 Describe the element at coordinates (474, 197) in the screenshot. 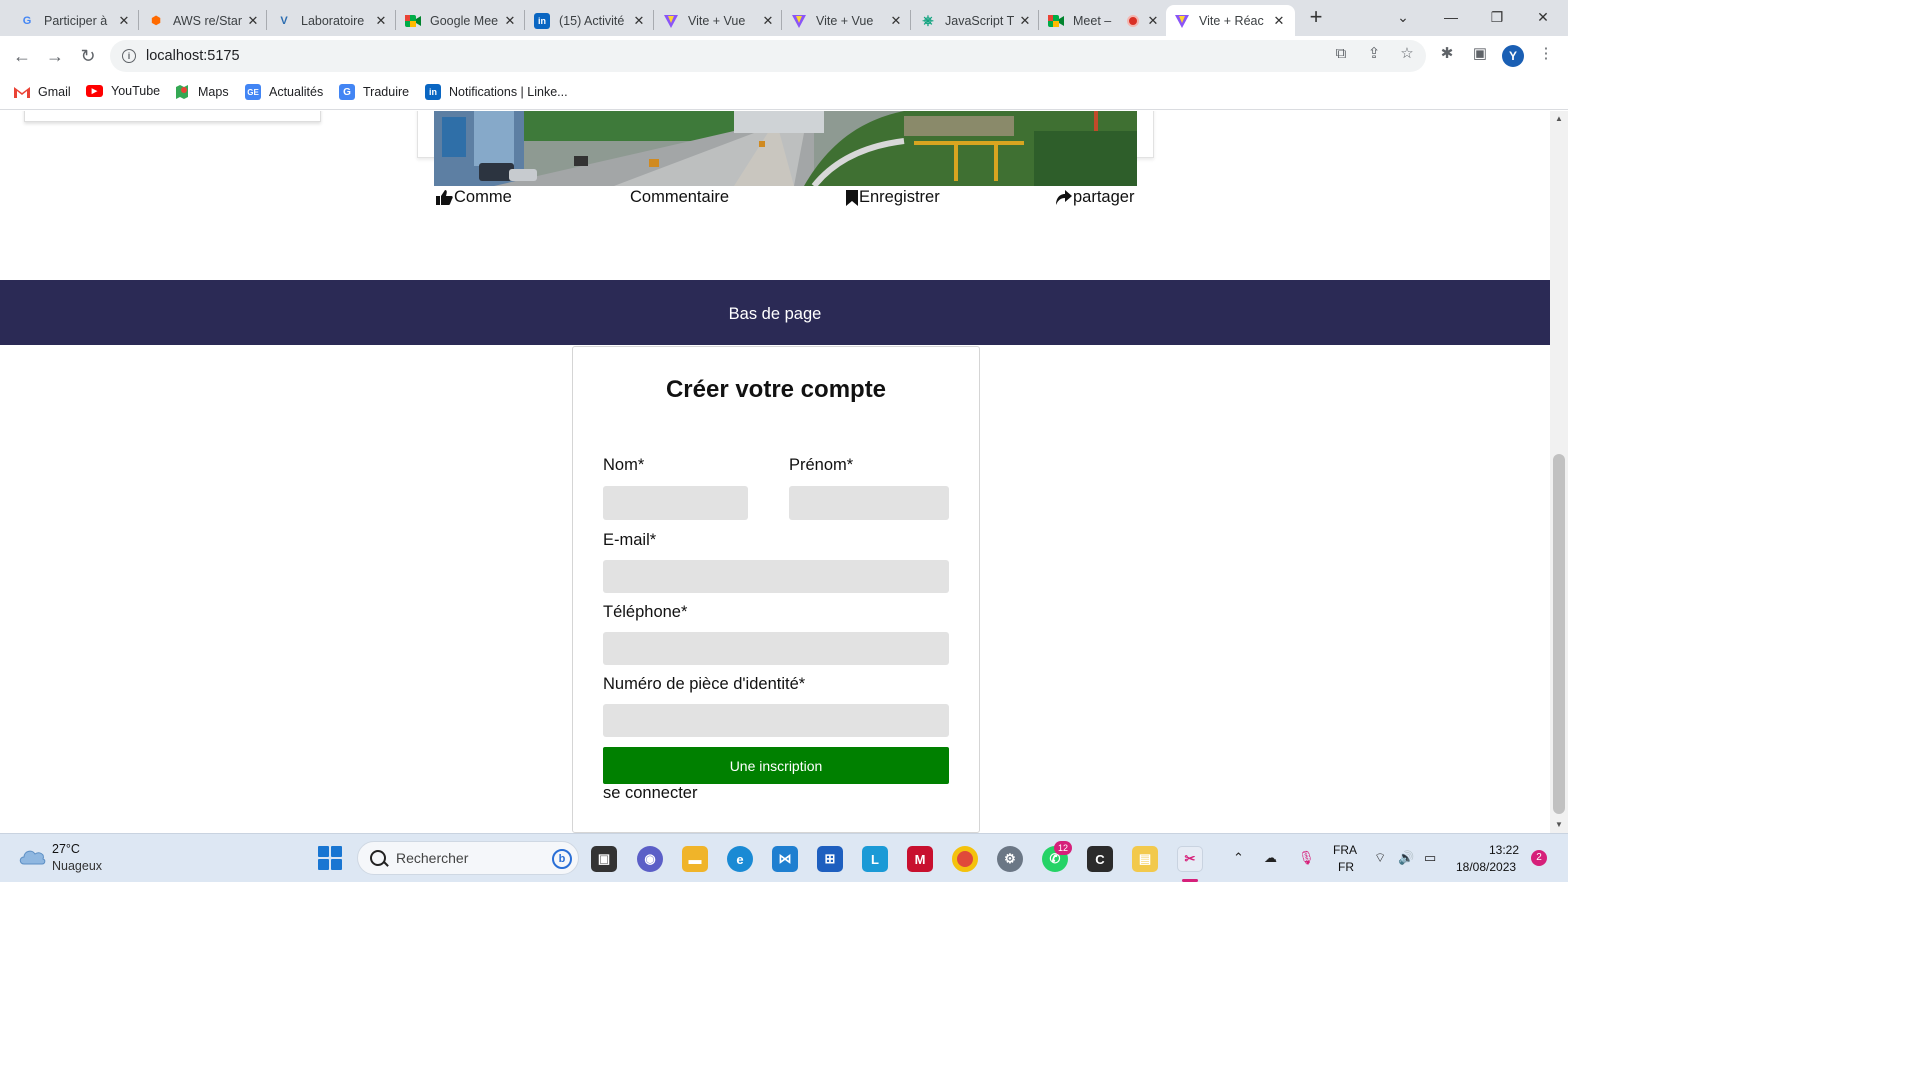

I see `like-button: Comme` at that location.